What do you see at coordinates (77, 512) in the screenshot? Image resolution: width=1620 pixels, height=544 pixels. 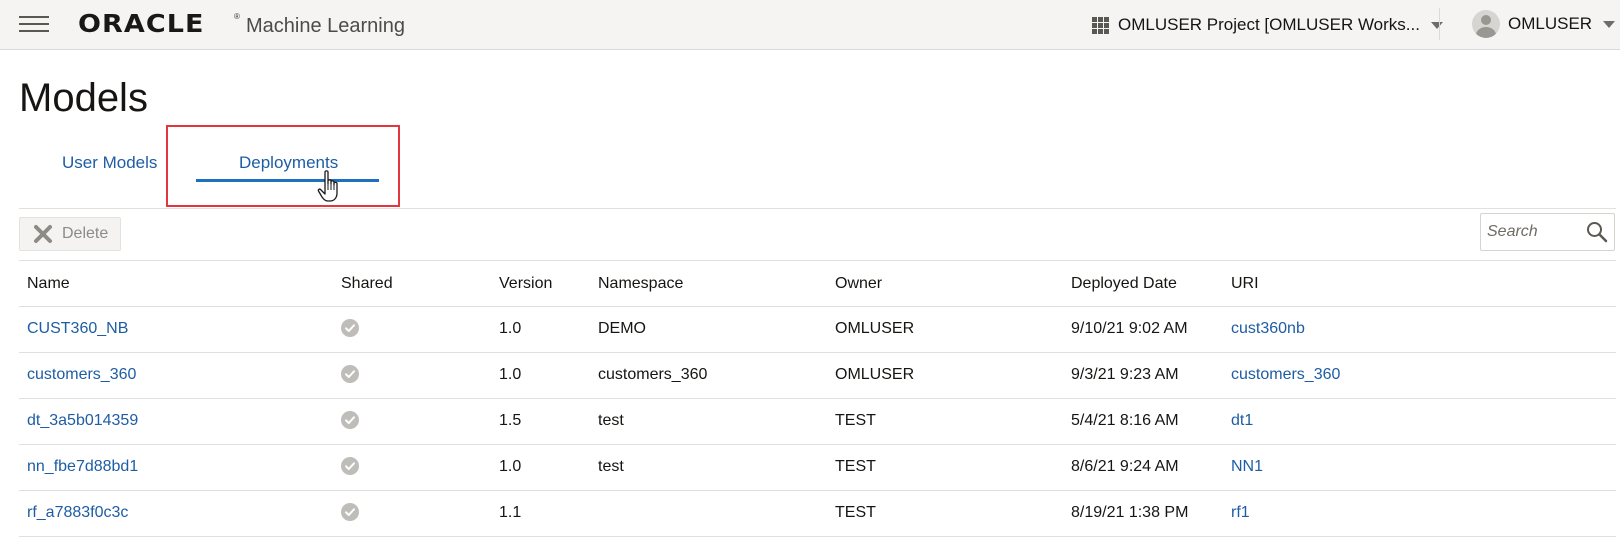 I see `model-name-link: rf_a7883f0c3c` at bounding box center [77, 512].